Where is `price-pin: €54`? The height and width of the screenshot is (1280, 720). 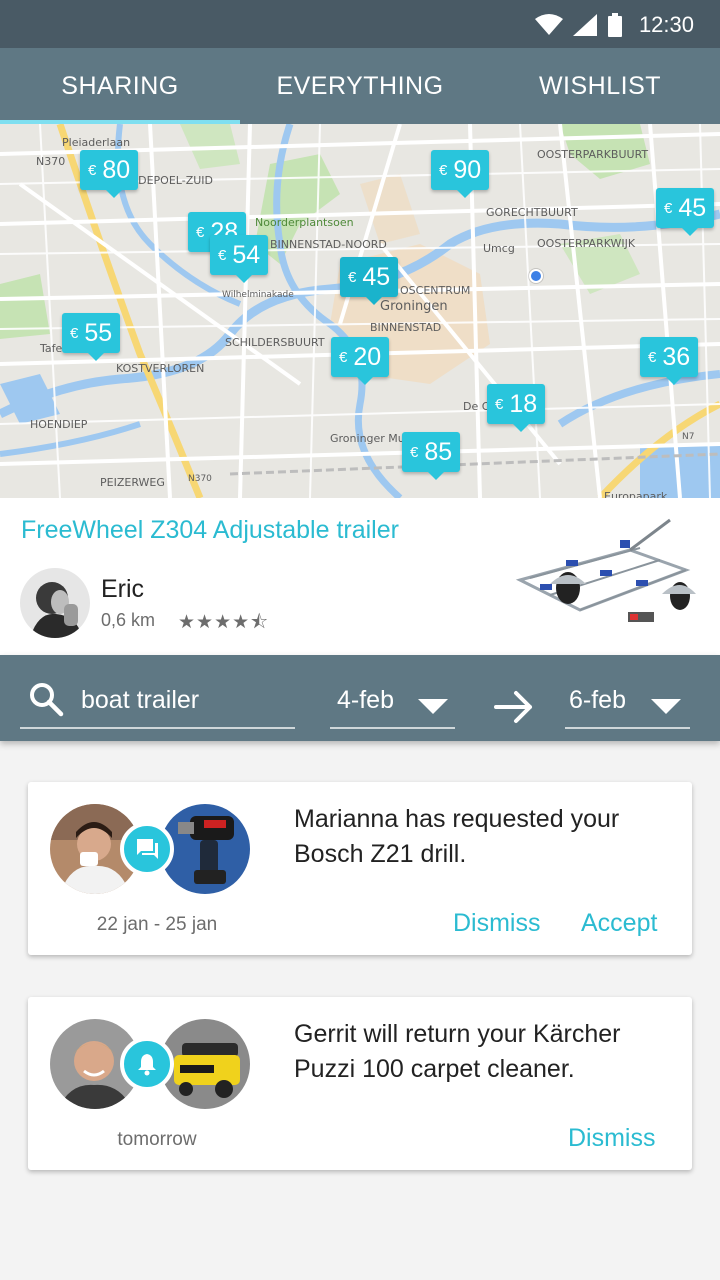
price-pin: €54 is located at coordinates (239, 259).